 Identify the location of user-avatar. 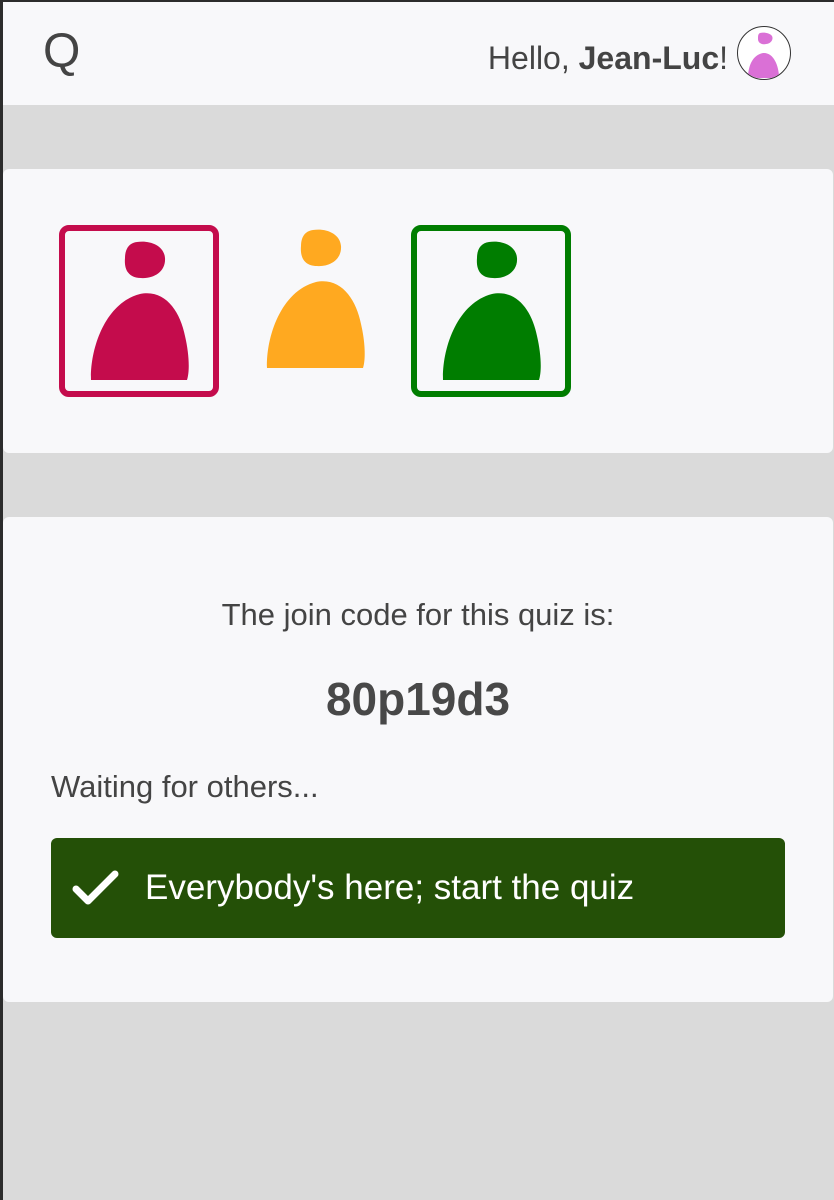
(764, 53).